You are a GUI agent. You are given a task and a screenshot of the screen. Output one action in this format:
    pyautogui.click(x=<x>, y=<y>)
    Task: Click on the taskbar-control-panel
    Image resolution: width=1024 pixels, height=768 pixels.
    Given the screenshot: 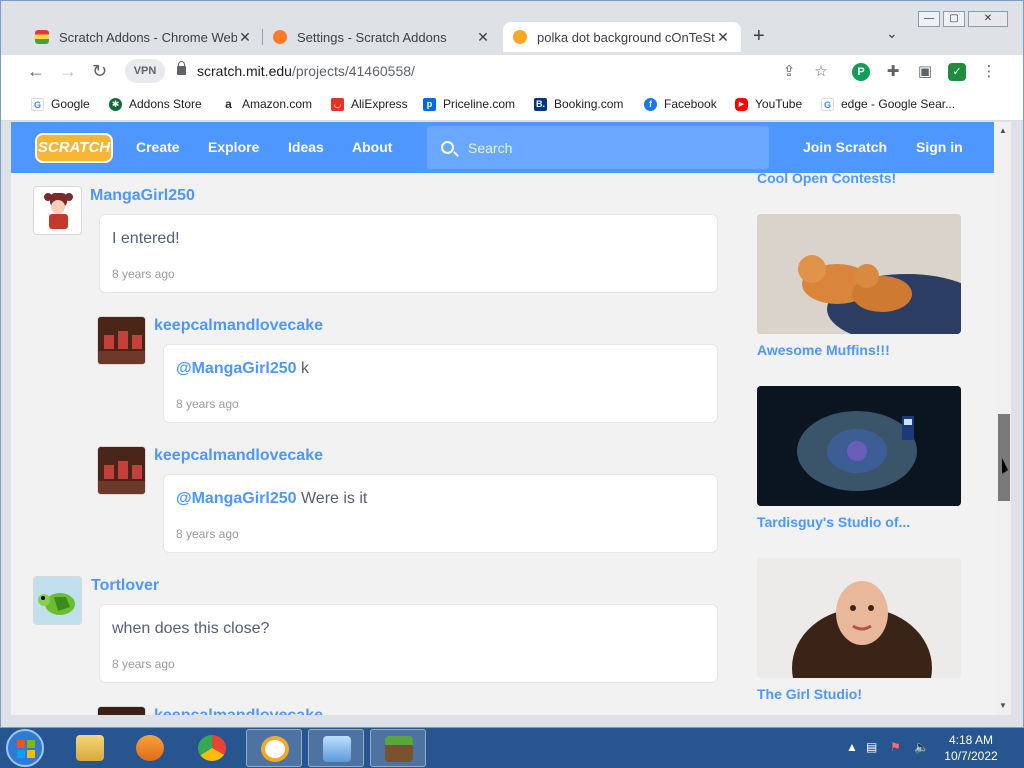 What is the action you would take?
    pyautogui.click(x=336, y=748)
    